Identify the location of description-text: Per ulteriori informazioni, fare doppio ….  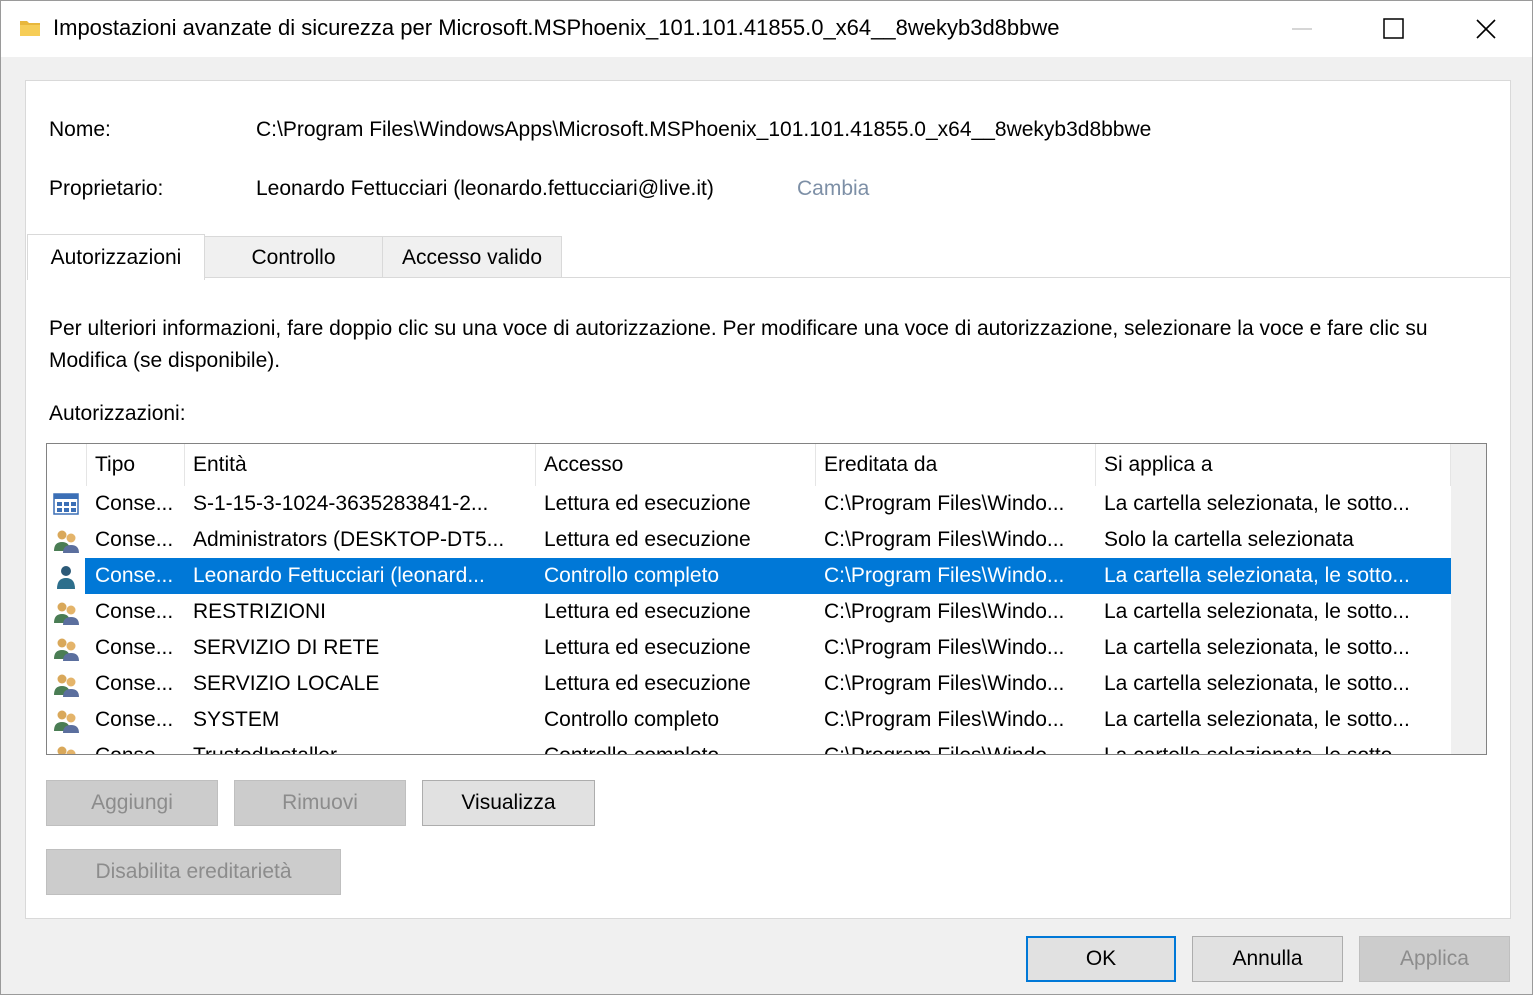
(738, 344).